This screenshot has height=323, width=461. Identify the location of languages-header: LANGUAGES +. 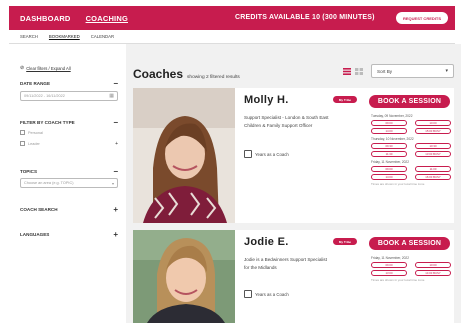
(69, 234).